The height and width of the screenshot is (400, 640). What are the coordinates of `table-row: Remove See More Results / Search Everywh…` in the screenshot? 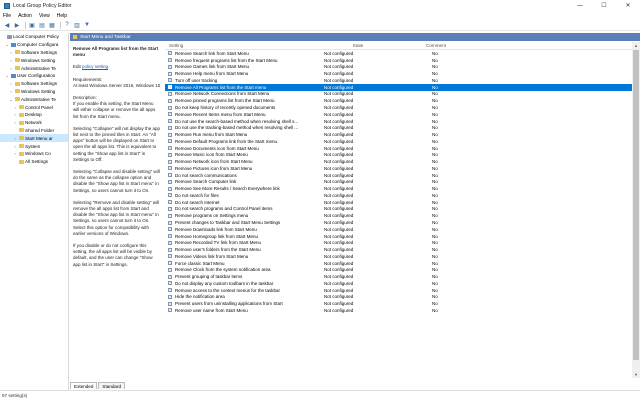 It's located at (402, 188).